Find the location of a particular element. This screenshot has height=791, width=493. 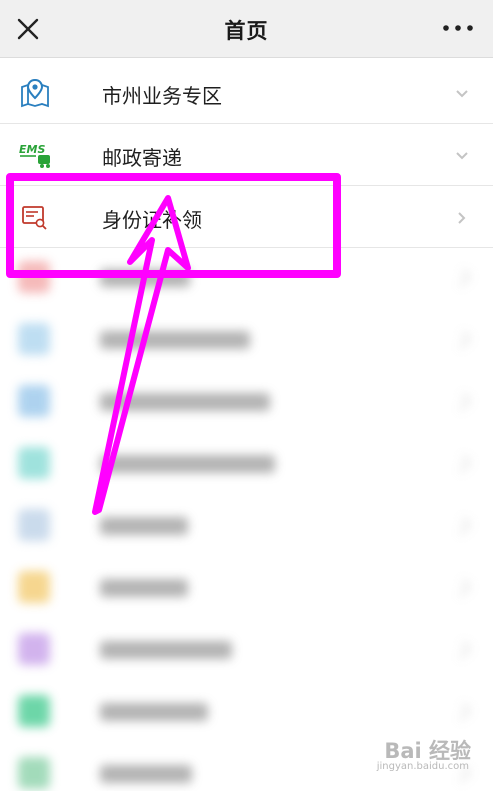

list-item-postal: EMS 邮政寄递 is located at coordinates (246, 155).